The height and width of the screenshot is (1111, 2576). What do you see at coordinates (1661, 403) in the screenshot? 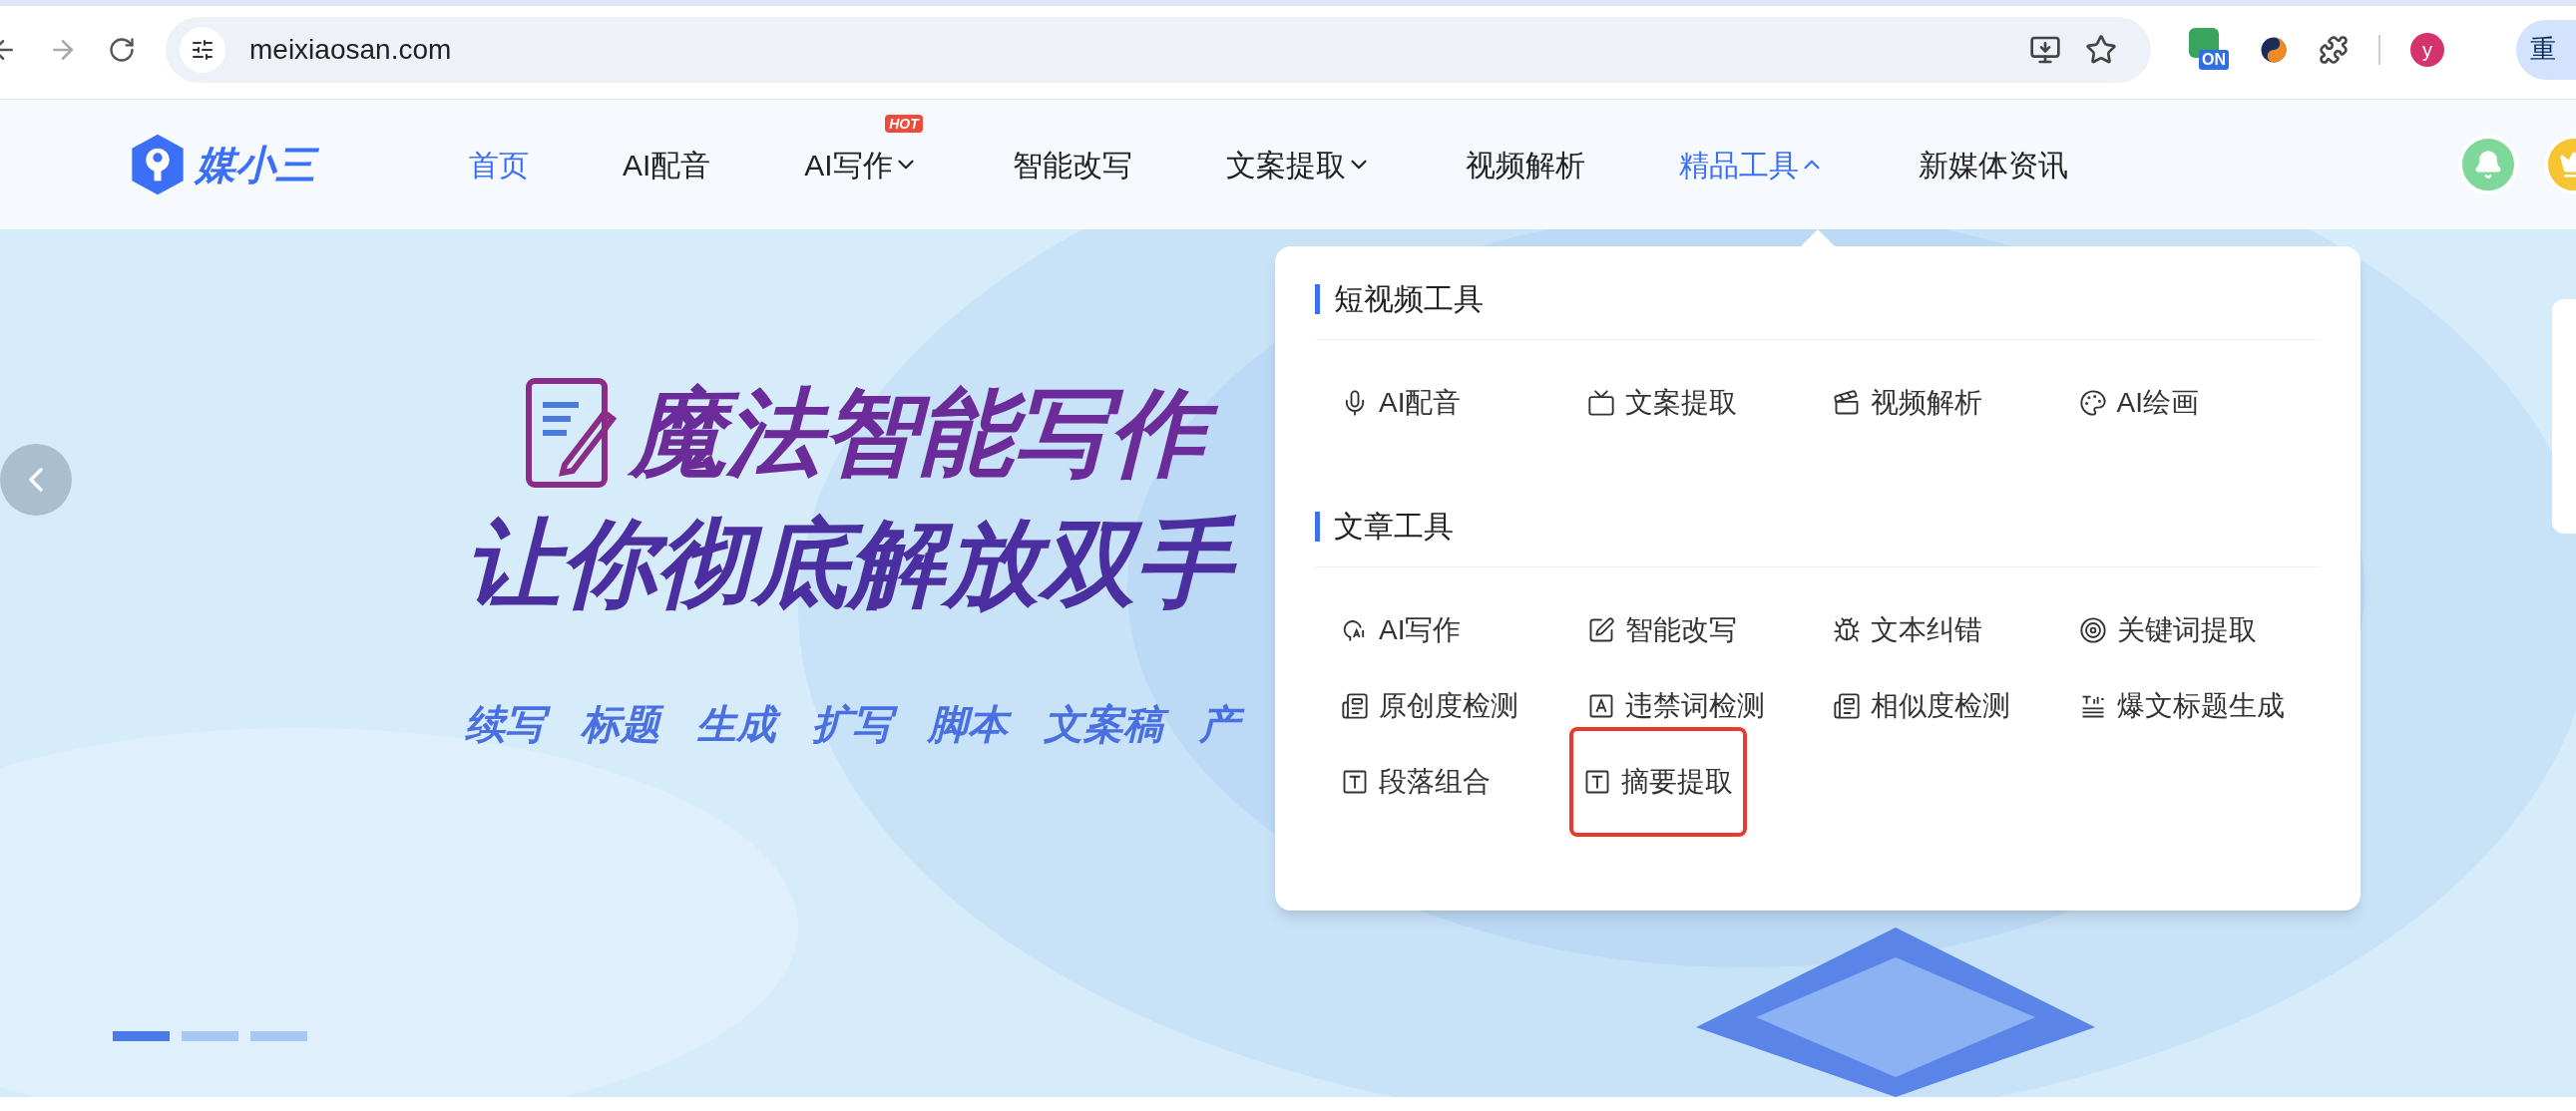
I see `tool-menu-item: 文案提取` at bounding box center [1661, 403].